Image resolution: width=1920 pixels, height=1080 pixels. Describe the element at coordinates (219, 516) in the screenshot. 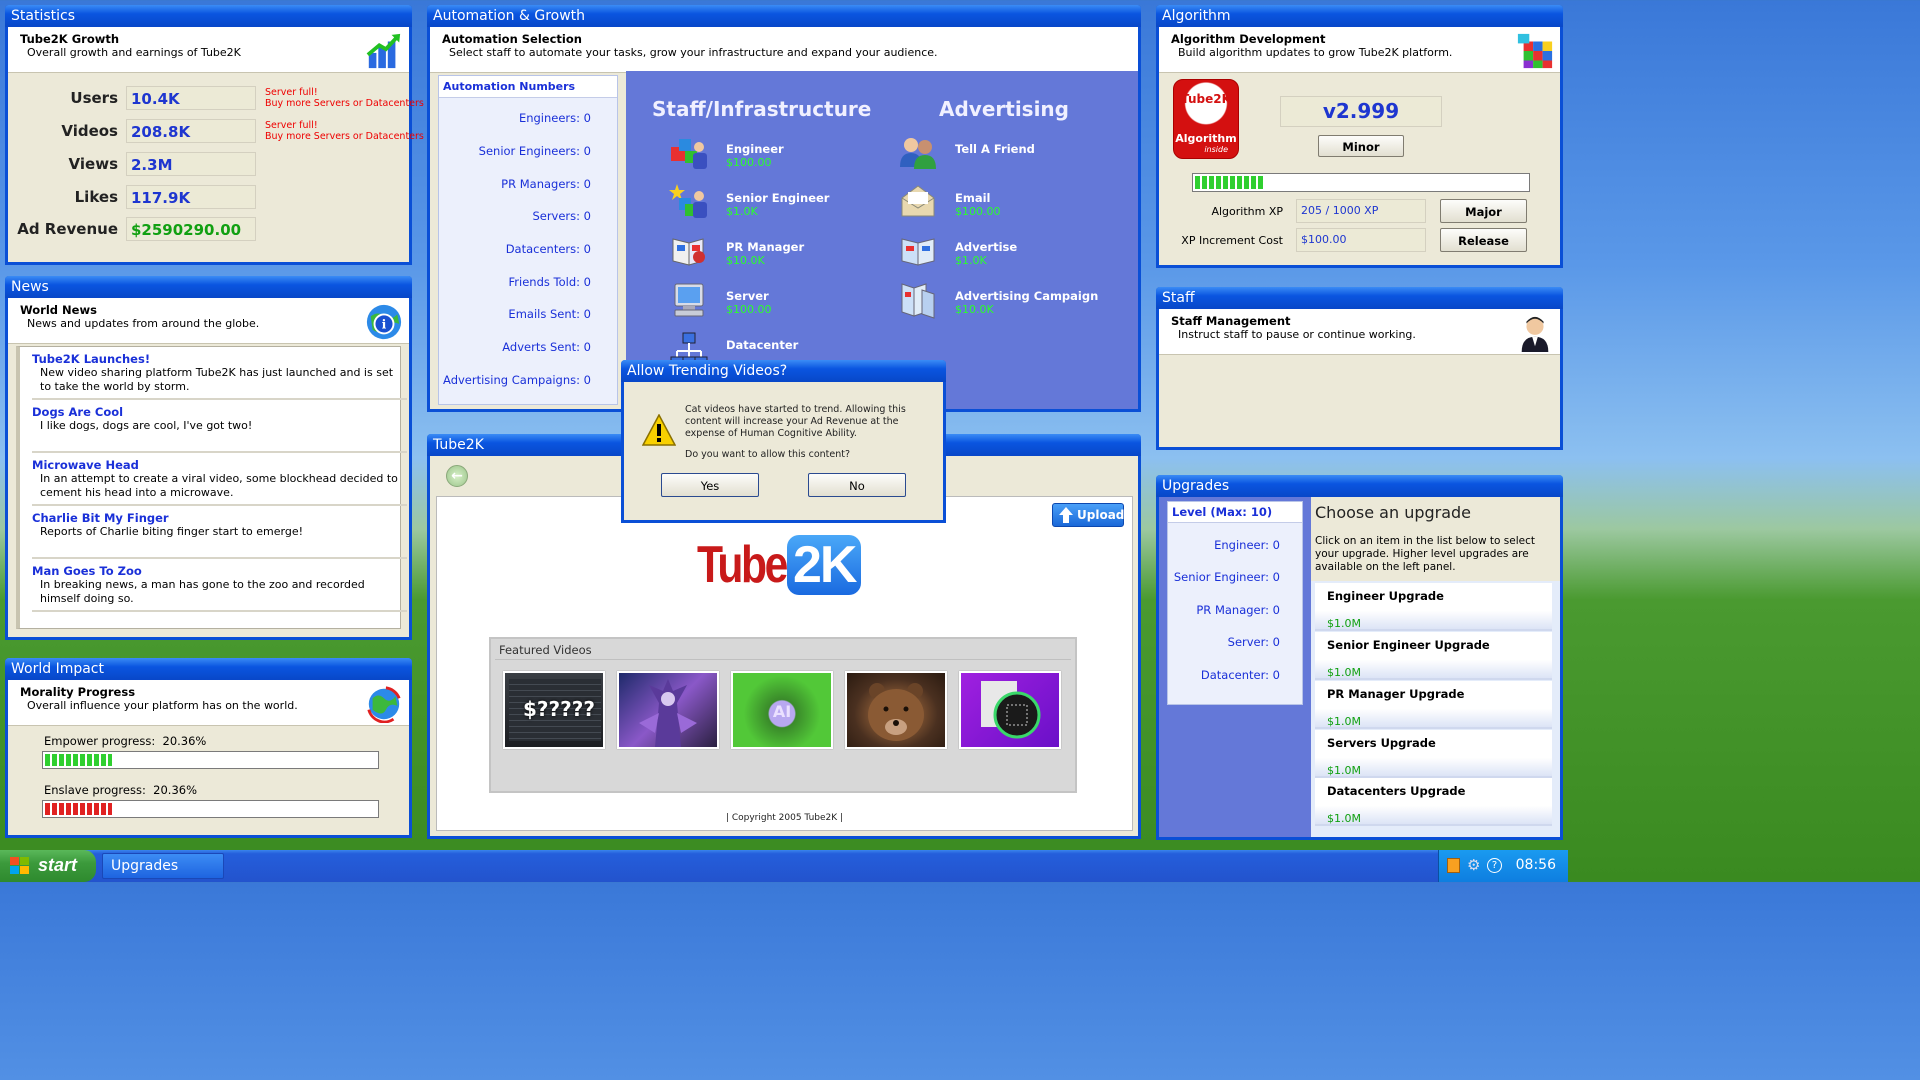

I see `news-item-title: Charlie Bit My Finger` at that location.